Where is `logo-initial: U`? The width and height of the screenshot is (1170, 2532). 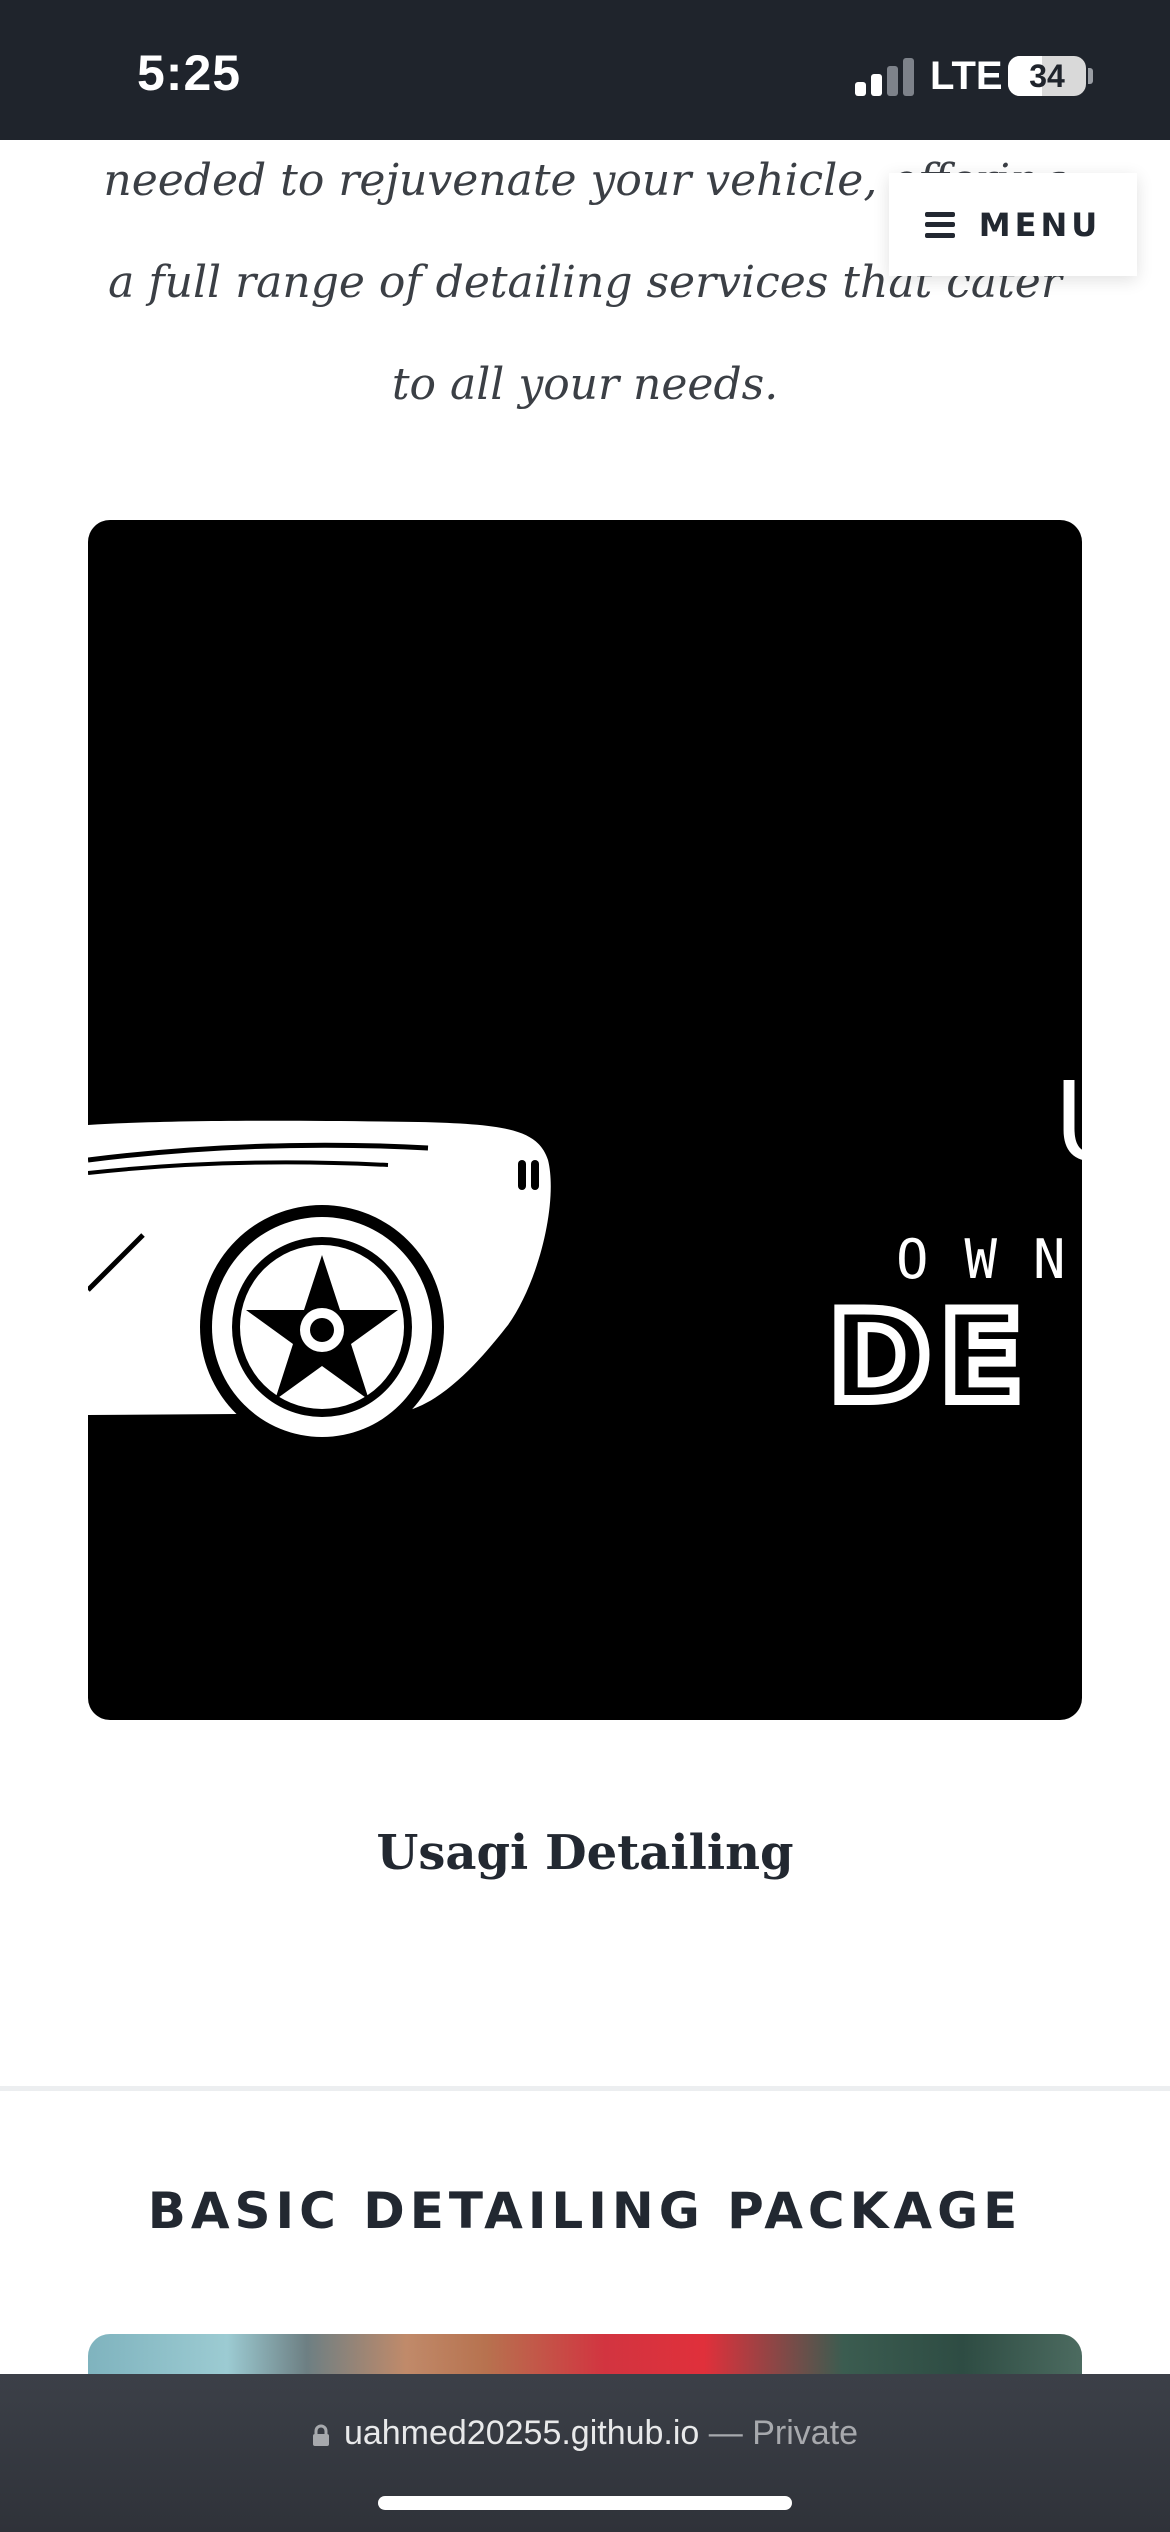 logo-initial: U is located at coordinates (1068, 1122).